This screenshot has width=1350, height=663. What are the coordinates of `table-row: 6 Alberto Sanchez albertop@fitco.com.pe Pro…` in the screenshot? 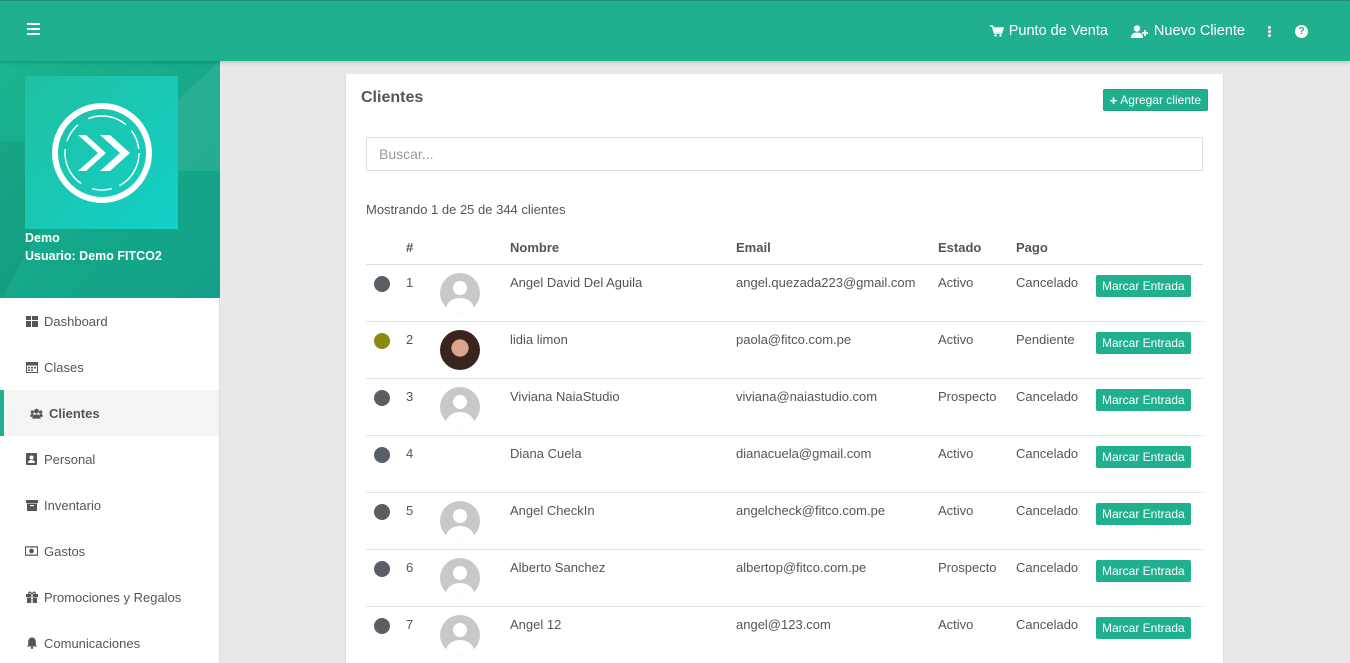 It's located at (784, 578).